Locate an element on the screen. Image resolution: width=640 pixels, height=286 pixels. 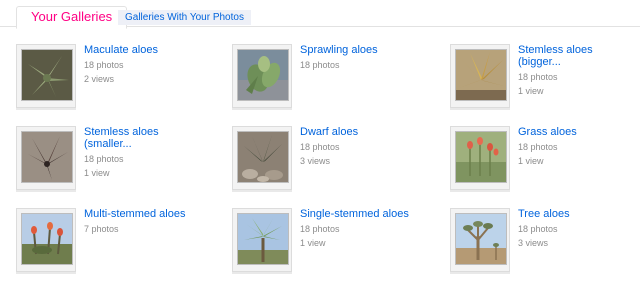
gallery-item-sprawling-aloes: Sprawling aloes 18 photos is located at coordinates (332, 82).